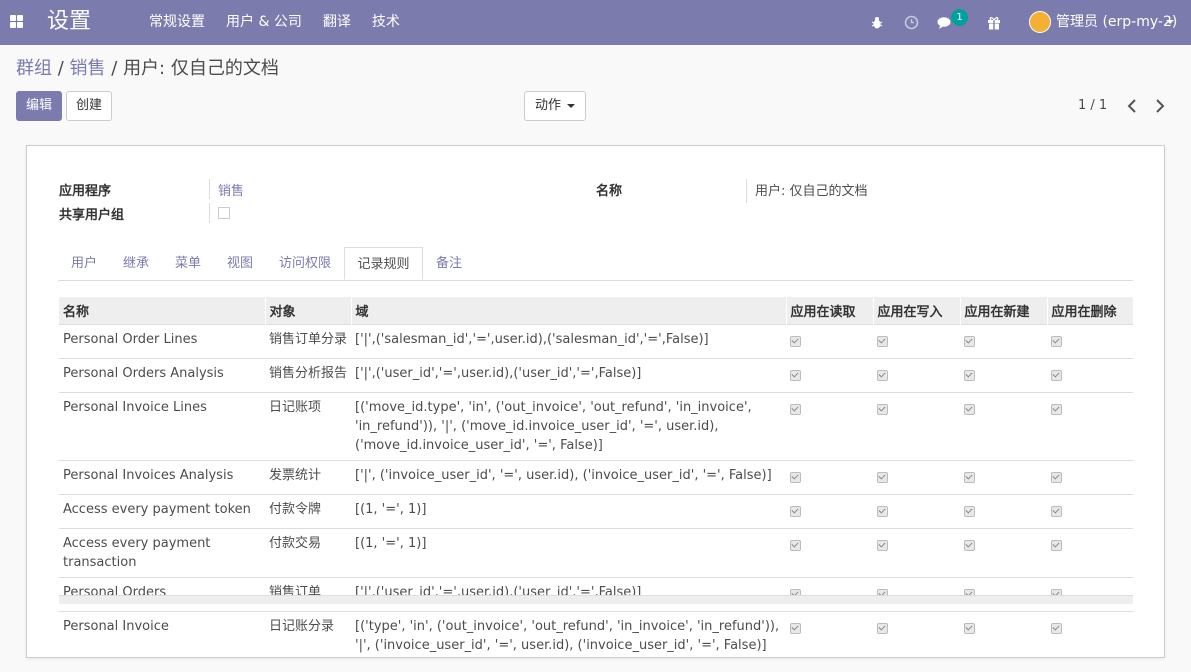  What do you see at coordinates (162, 375) in the screenshot?
I see `rule-name-cell: Personal Orders Analysis` at bounding box center [162, 375].